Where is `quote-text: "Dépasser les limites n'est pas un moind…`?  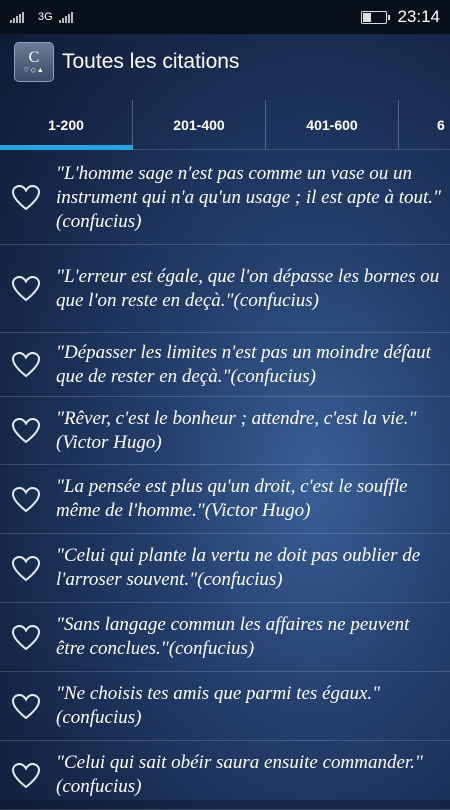
quote-text: "Dépasser les limites n'est pas un moind… is located at coordinates (243, 364).